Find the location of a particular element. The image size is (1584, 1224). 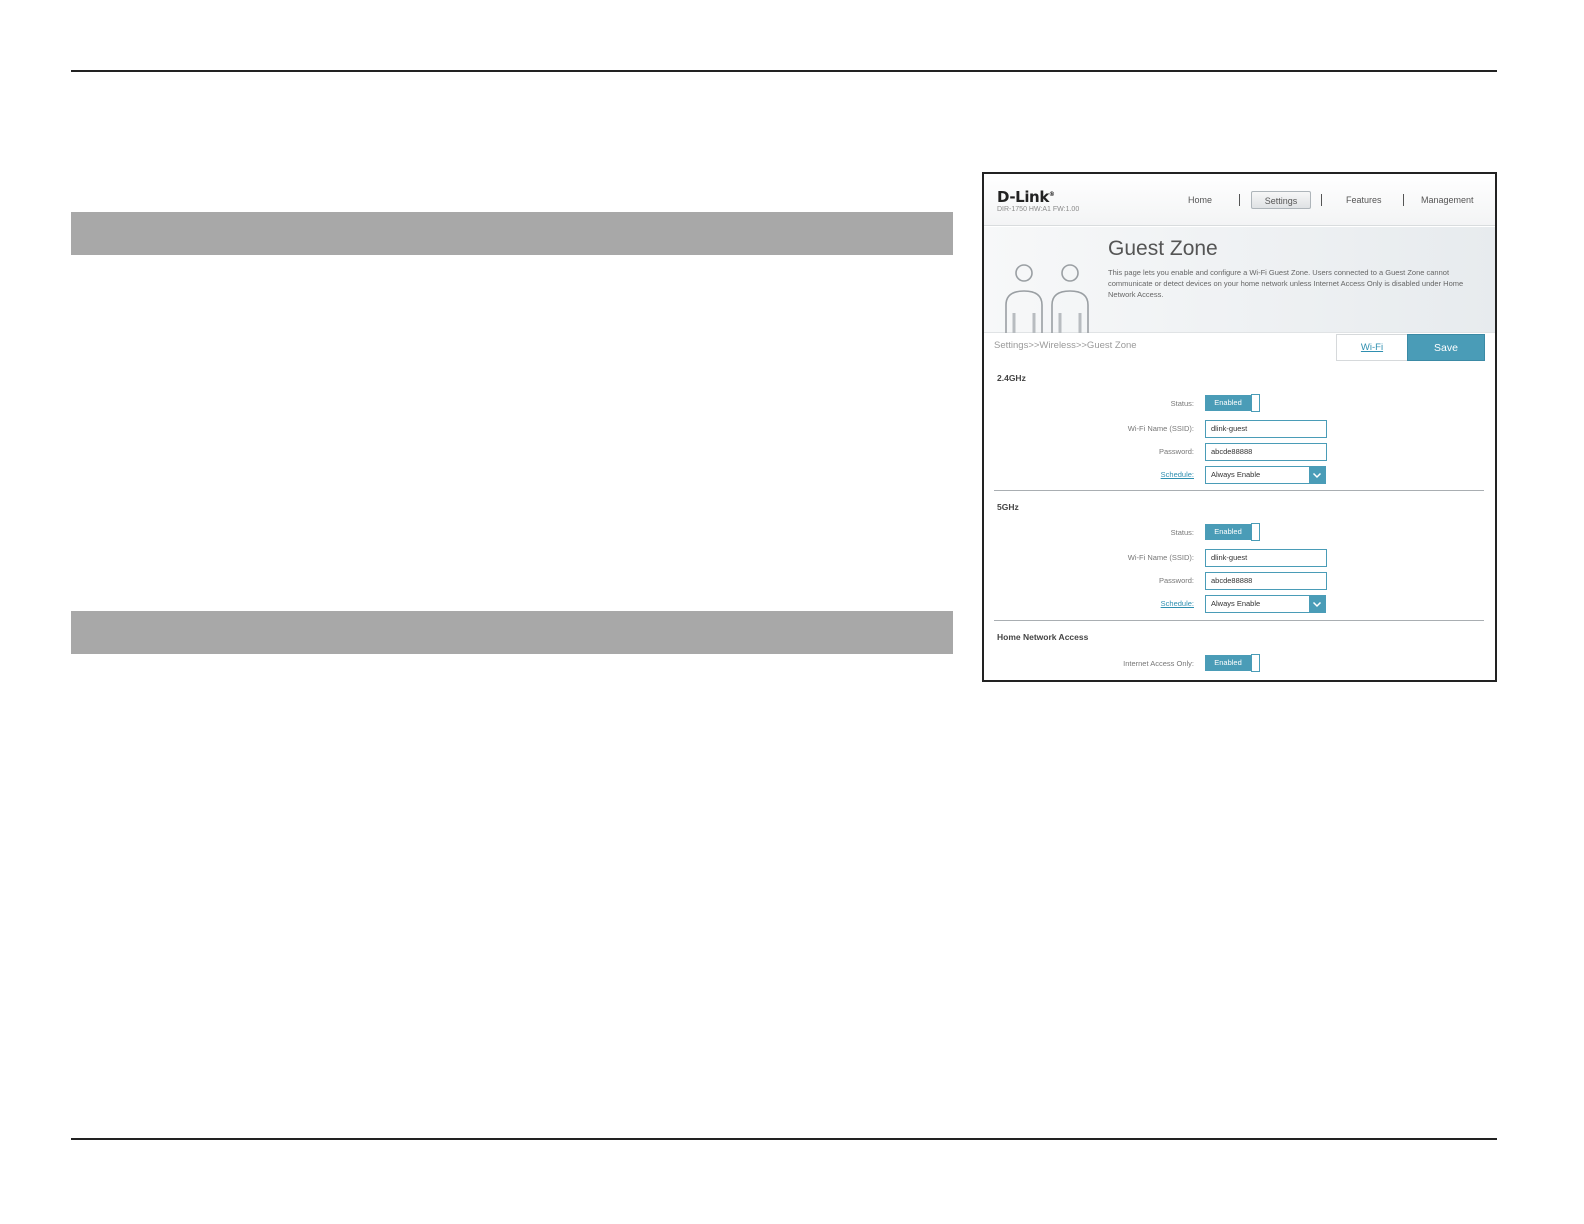

password-input-5: abcde88888 is located at coordinates (1266, 581).